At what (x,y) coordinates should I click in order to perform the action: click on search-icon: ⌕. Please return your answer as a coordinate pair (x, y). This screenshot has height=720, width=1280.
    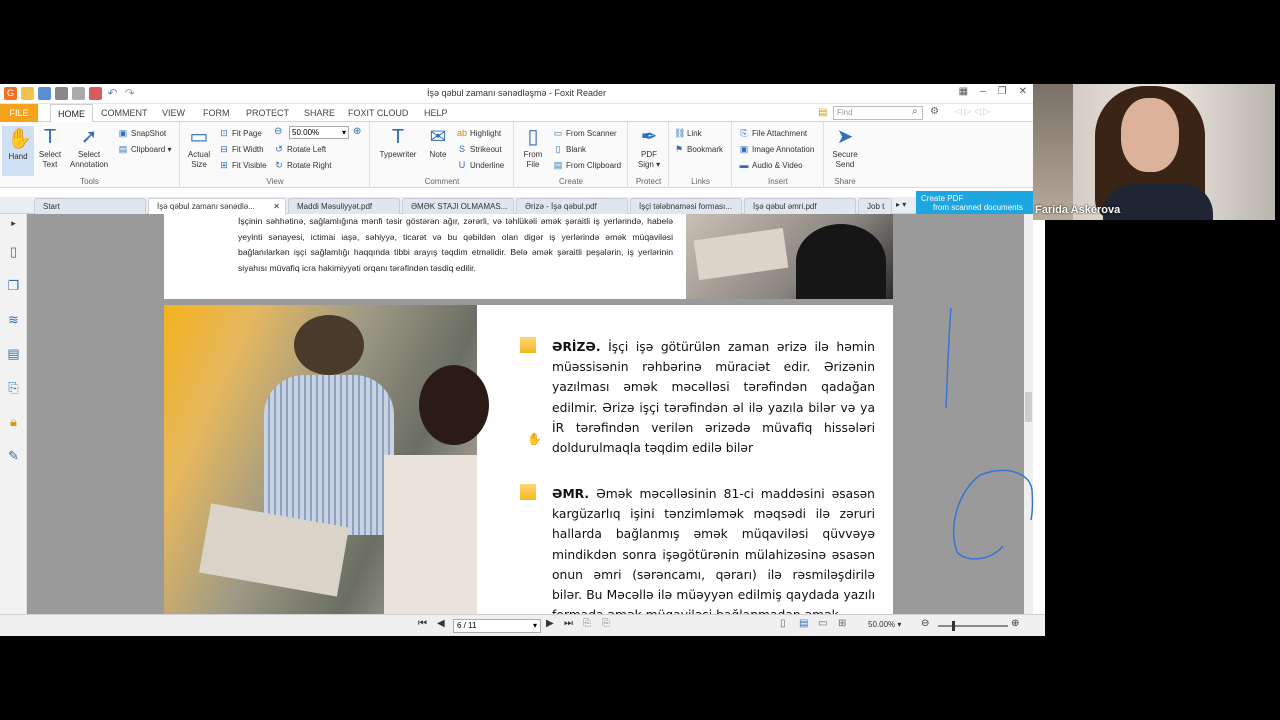
    Looking at the image, I should click on (915, 111).